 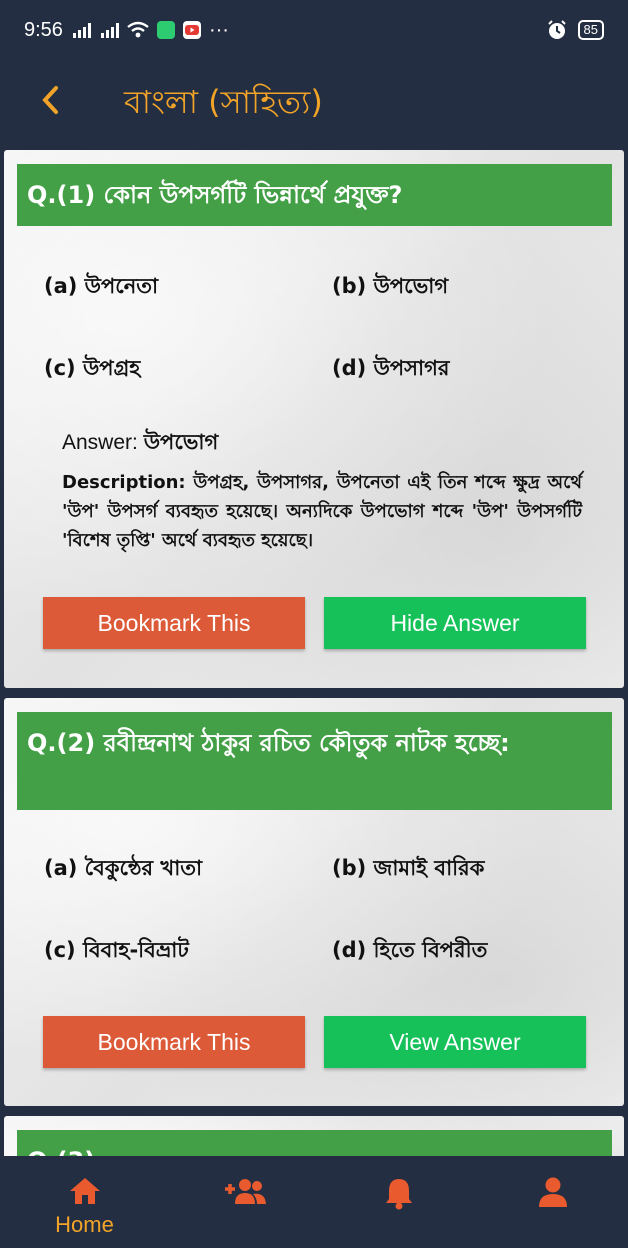 I want to click on option-c: (c) বিবাহ-বিভ্রাট, so click(x=116, y=951).